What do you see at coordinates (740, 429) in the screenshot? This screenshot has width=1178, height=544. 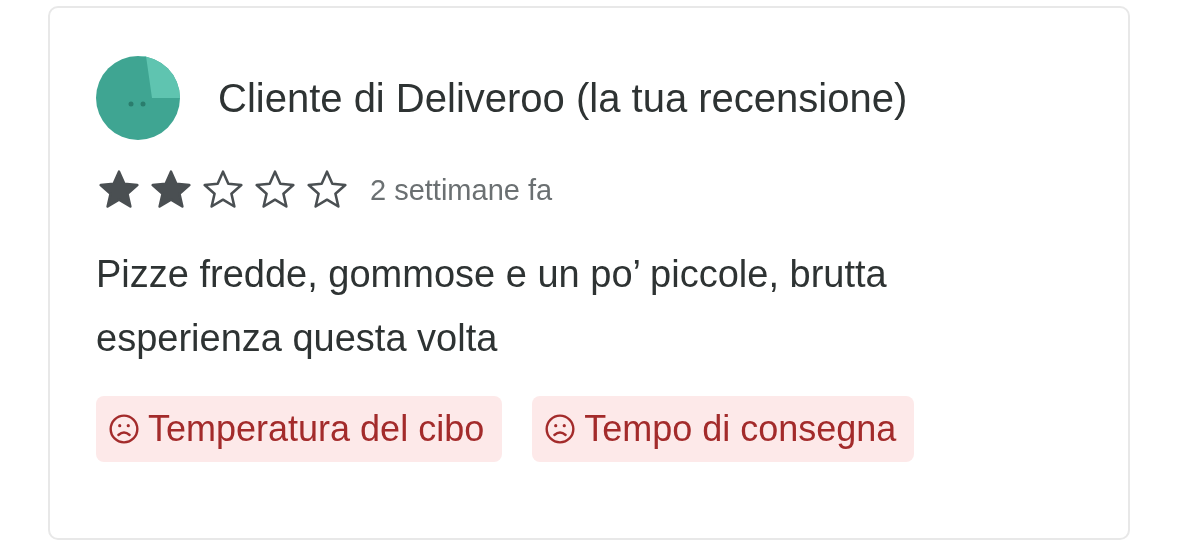 I see `tag-label: Tempo di consegna` at bounding box center [740, 429].